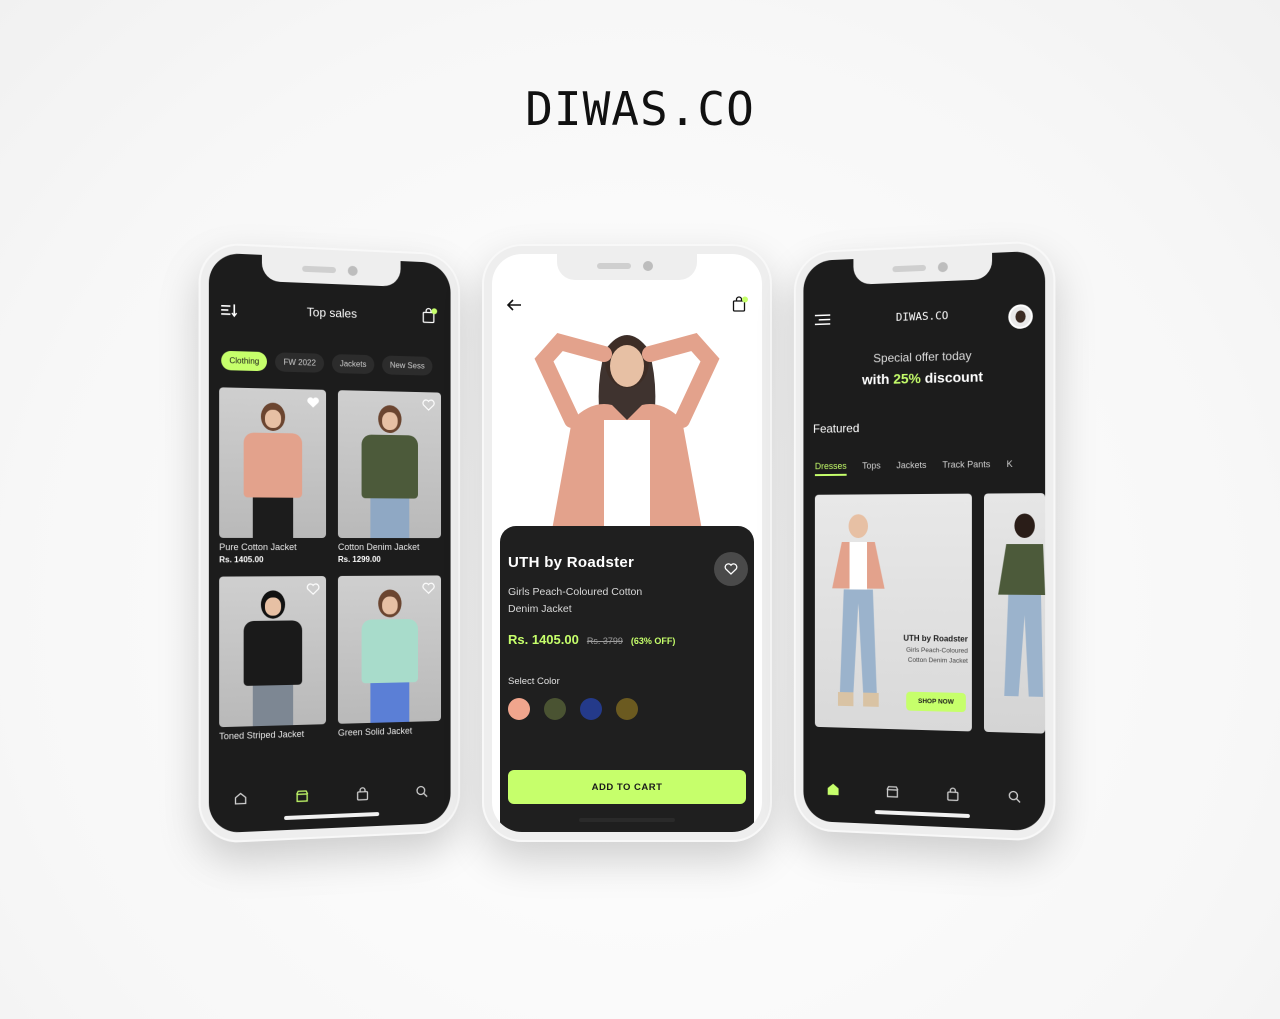 The height and width of the screenshot is (1019, 1280). I want to click on chip-clothing: Clothing, so click(244, 361).